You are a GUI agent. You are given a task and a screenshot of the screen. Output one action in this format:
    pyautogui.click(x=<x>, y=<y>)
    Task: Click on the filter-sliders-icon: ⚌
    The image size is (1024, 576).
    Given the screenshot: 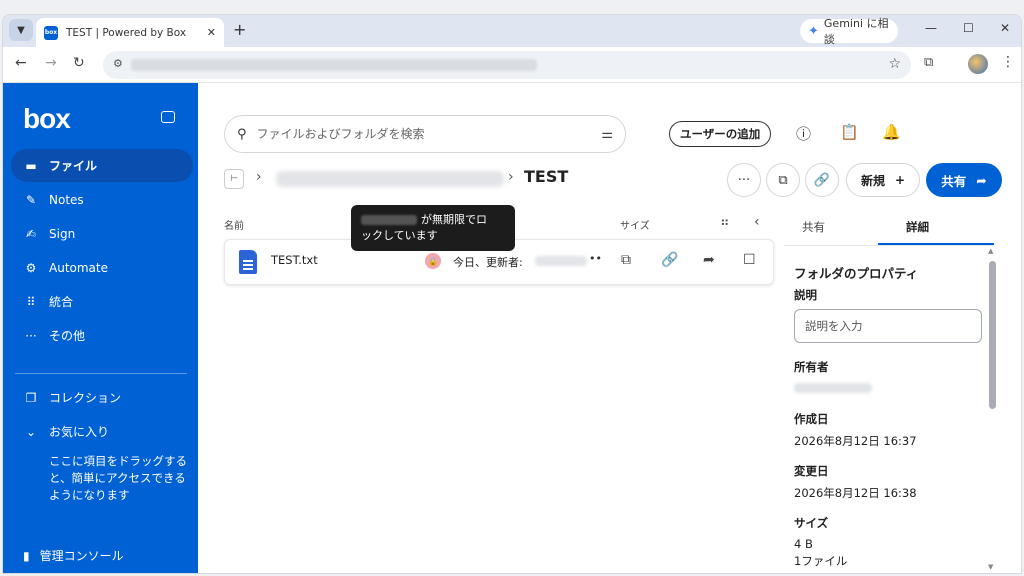 What is the action you would take?
    pyautogui.click(x=607, y=134)
    